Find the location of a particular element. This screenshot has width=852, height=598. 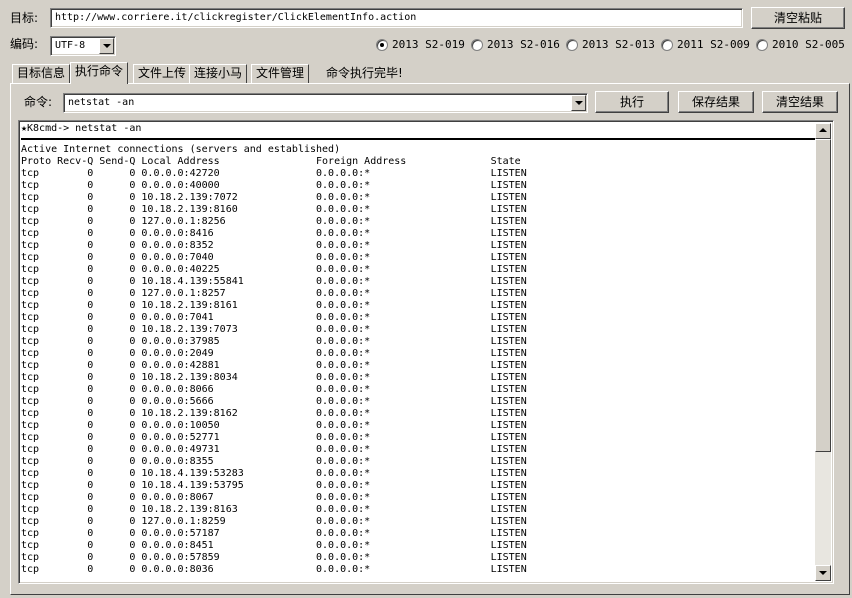

output-row: tcp 0 0 0.0.0.0:10050 0.0.0.0:* LISTEN is located at coordinates (274, 425).